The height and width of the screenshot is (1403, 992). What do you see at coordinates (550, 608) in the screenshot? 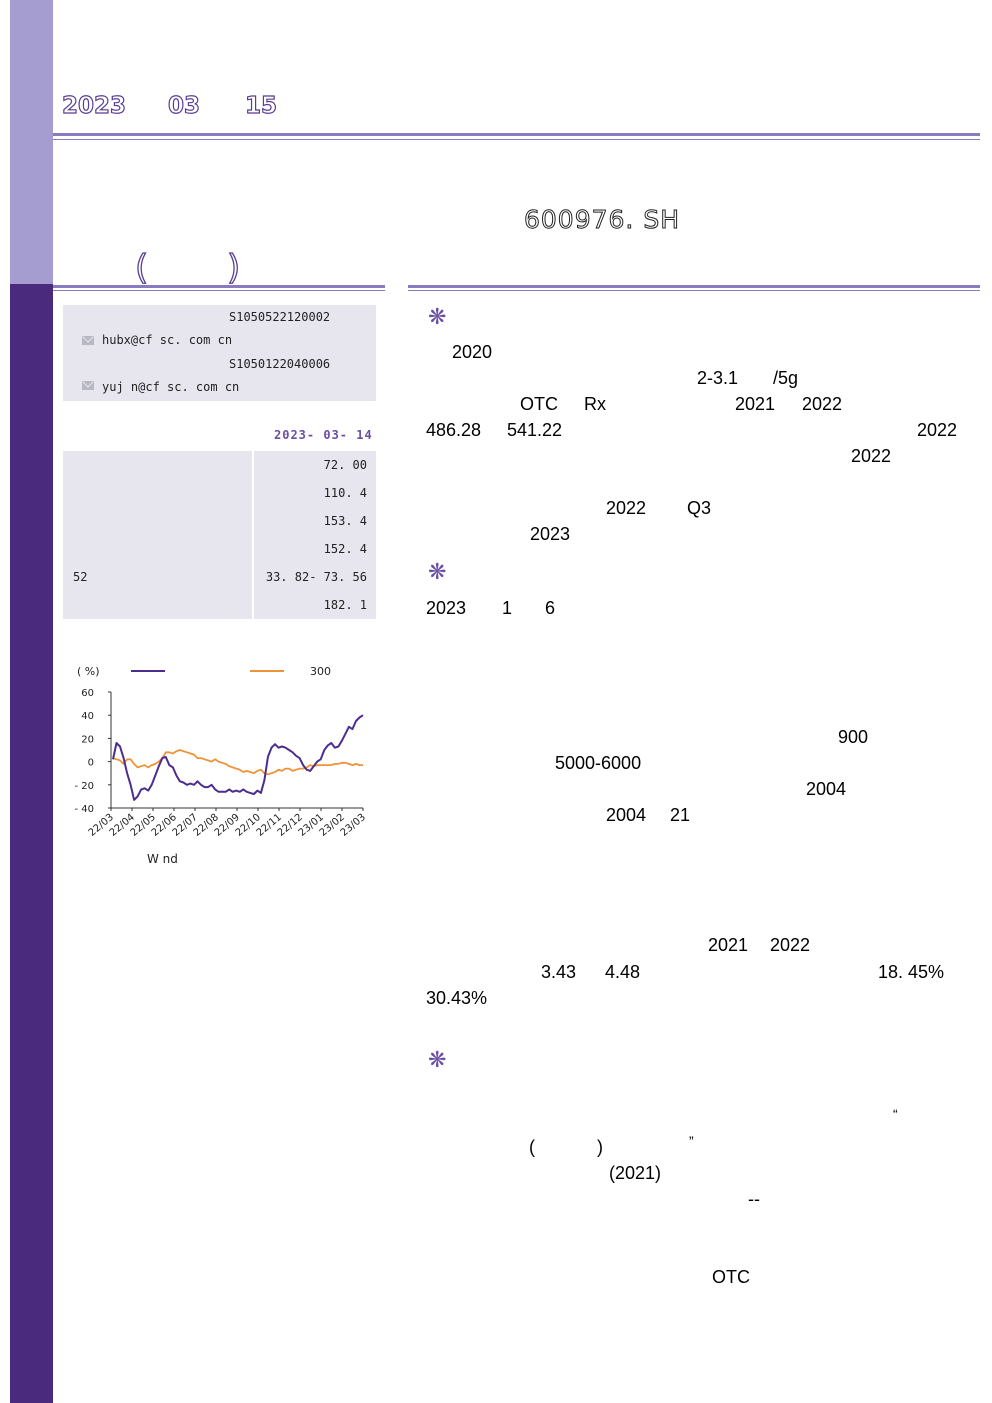
I see `body-text: 6` at bounding box center [550, 608].